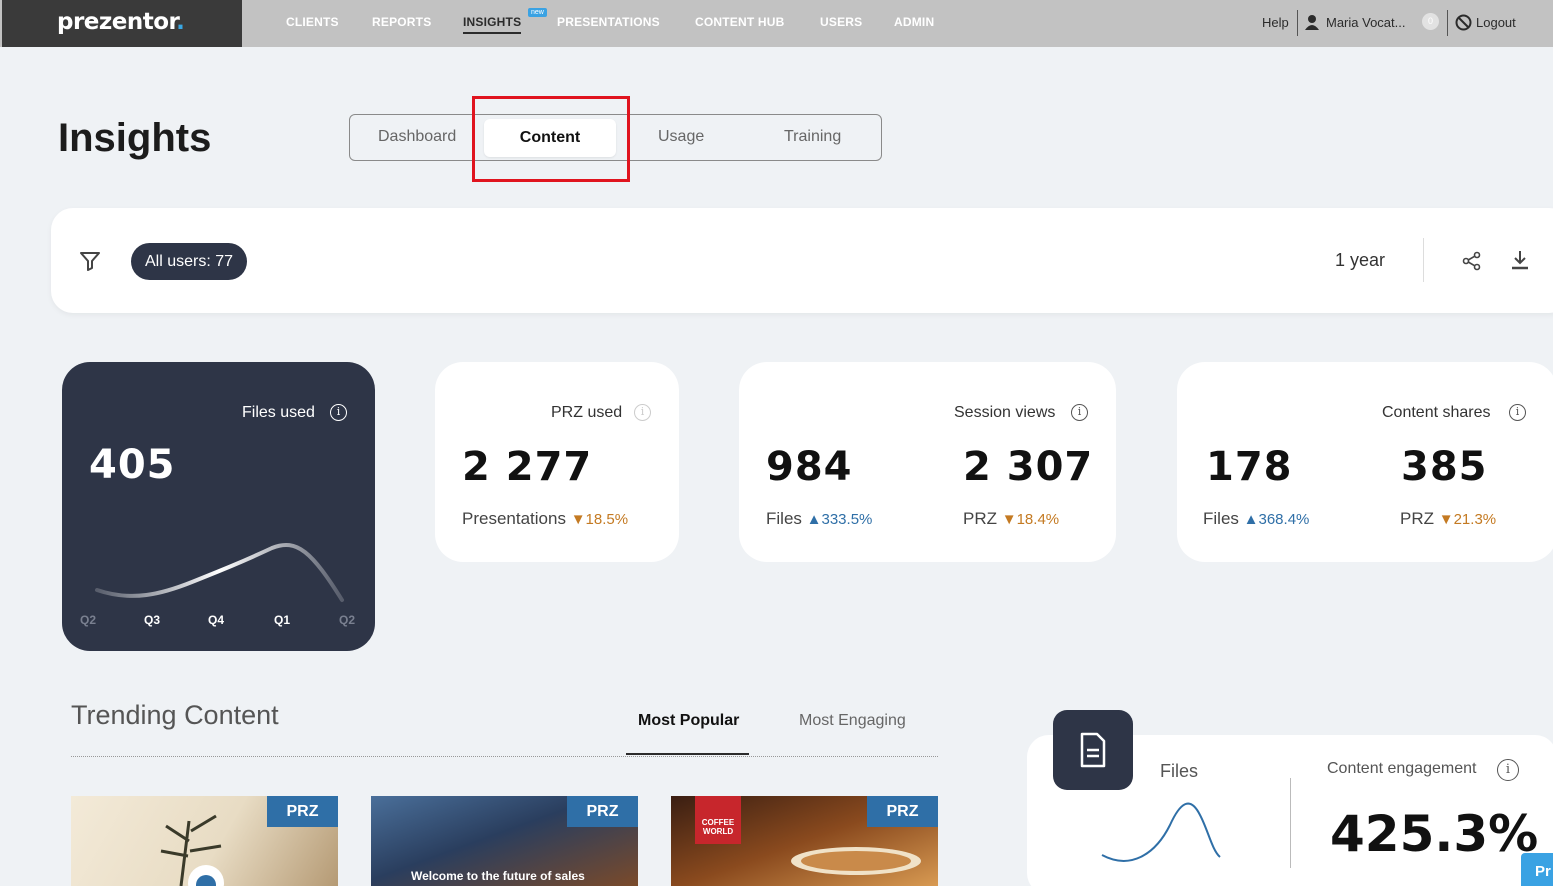 This screenshot has width=1553, height=886. Describe the element at coordinates (1179, 771) in the screenshot. I see `engagement-files-label: Files` at that location.